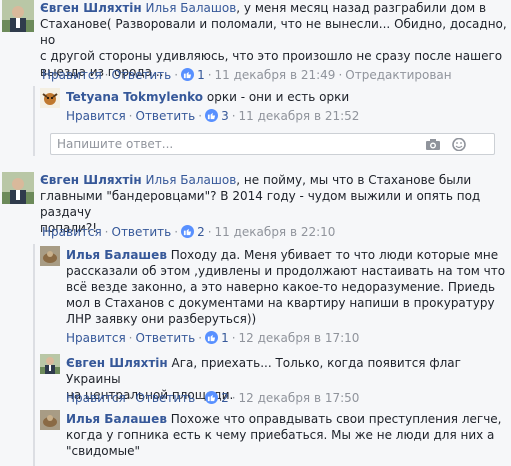 Image resolution: width=511 pixels, height=466 pixels. I want to click on timestamp: 11 декабря в 22:10, so click(275, 232).